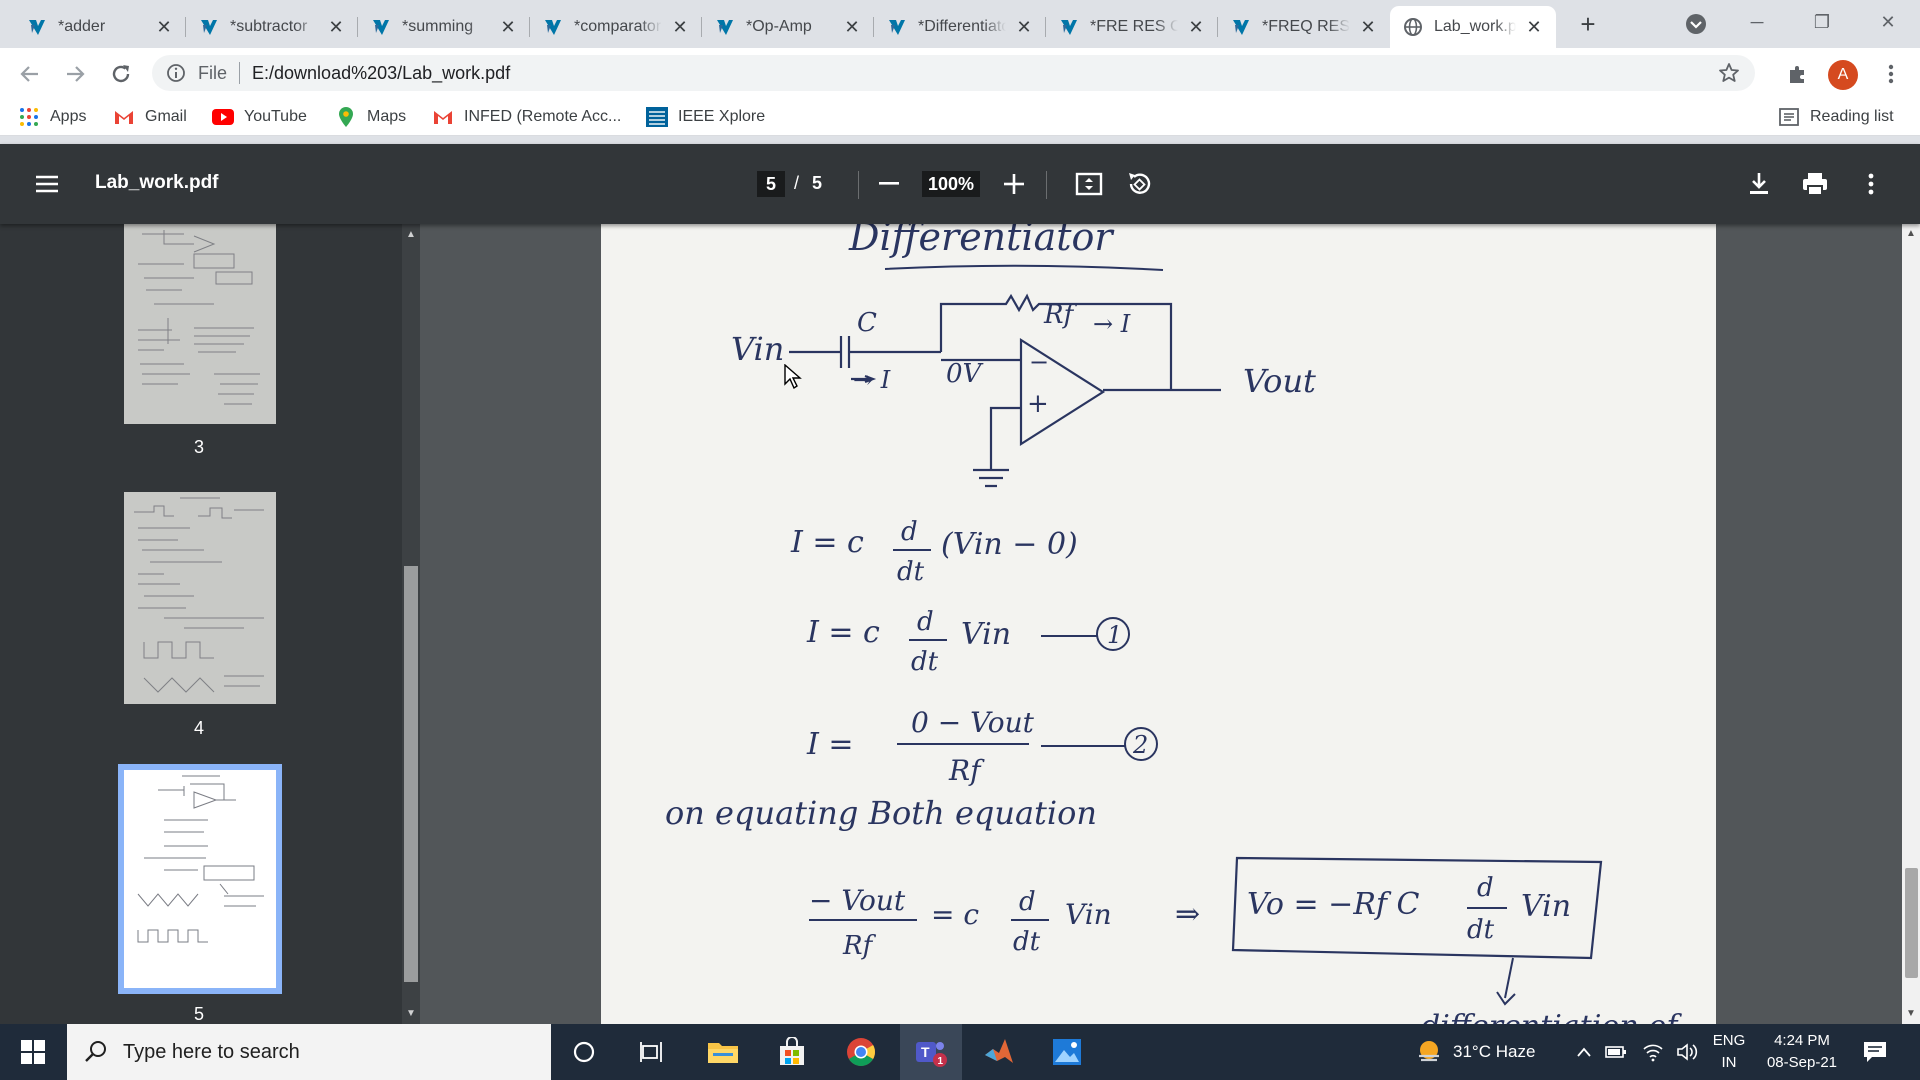 The width and height of the screenshot is (1920, 1080). Describe the element at coordinates (1506, 981) in the screenshot. I see `result-arrow` at that location.